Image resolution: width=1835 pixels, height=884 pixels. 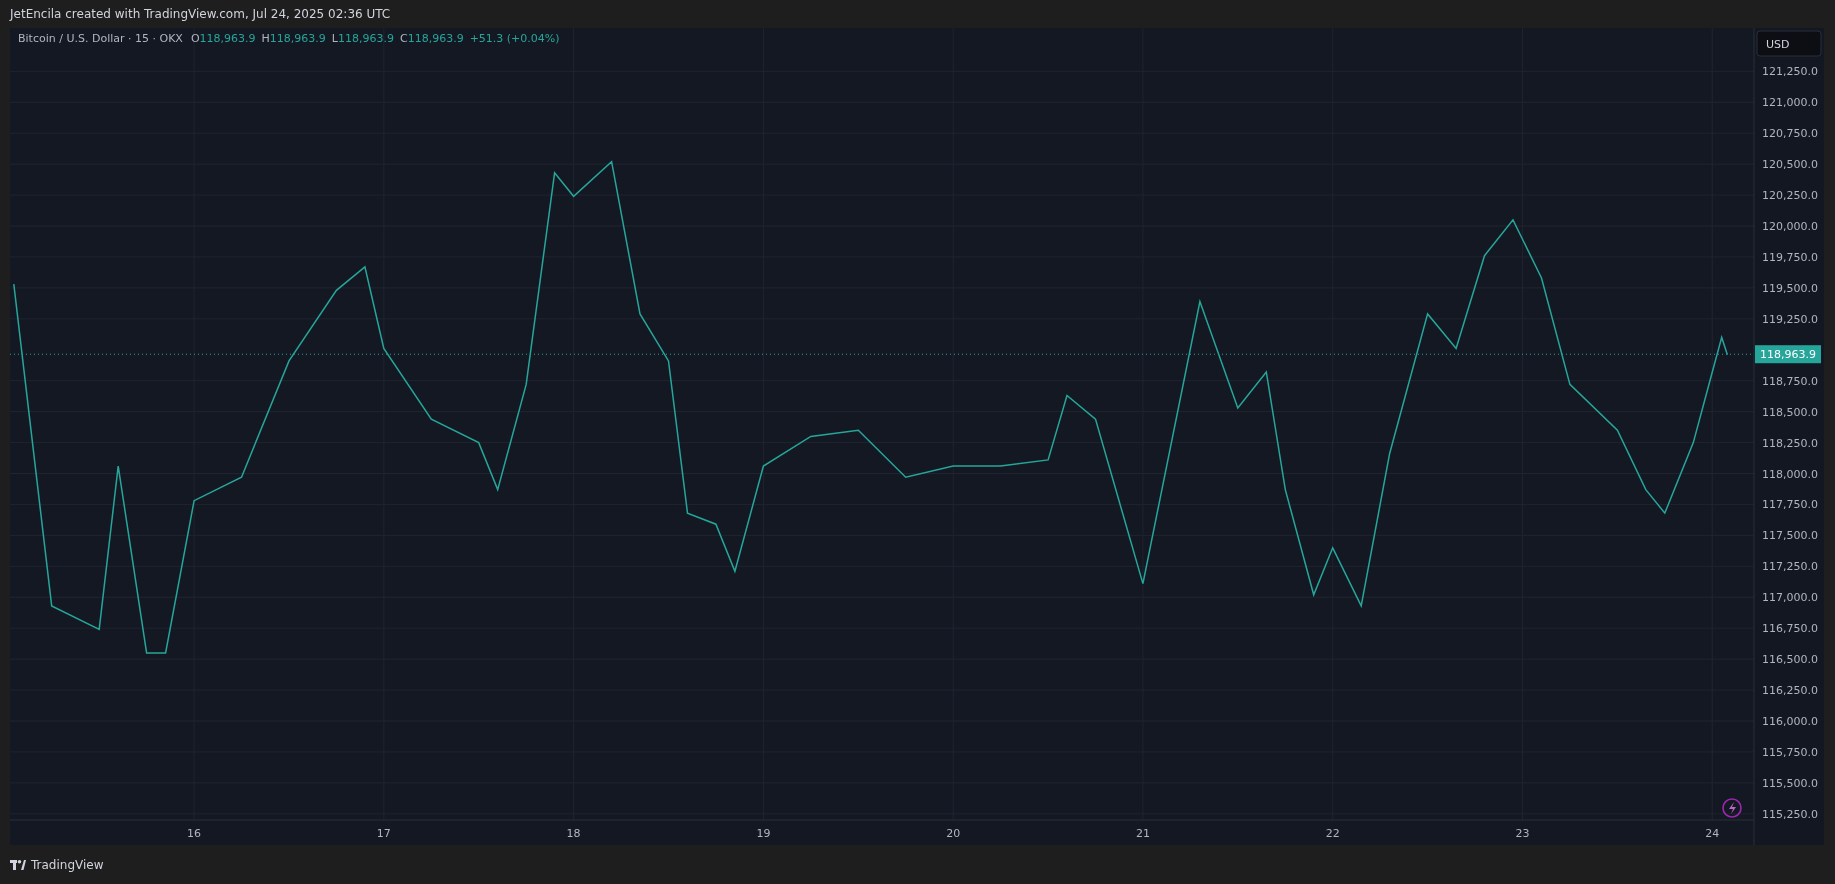 What do you see at coordinates (1732, 808) in the screenshot?
I see `lightning-icon` at bounding box center [1732, 808].